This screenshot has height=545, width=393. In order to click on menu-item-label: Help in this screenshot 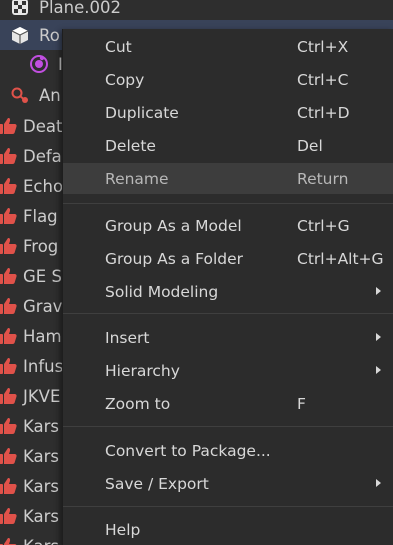, I will do `click(123, 529)`.